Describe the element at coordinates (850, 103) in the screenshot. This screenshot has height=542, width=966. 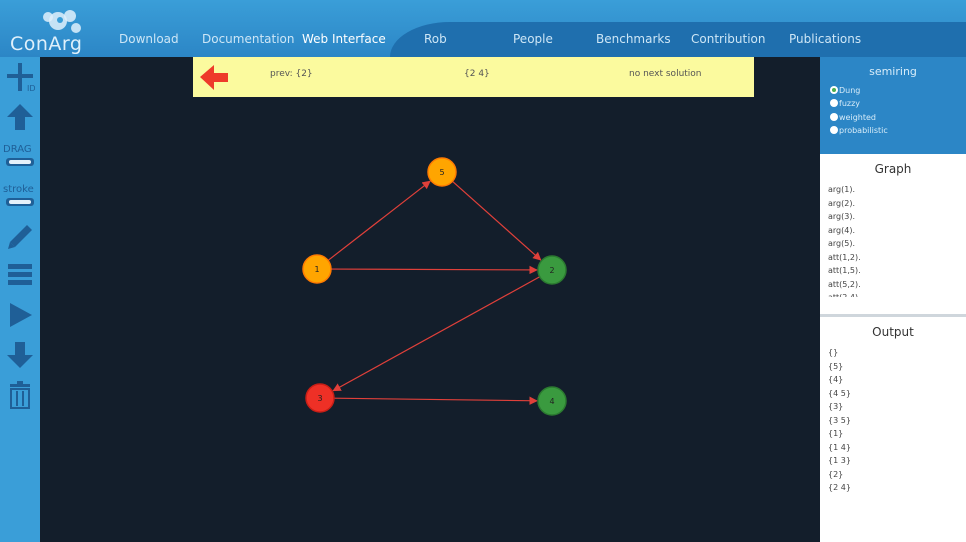
I see `radio-label: fuzzy` at that location.